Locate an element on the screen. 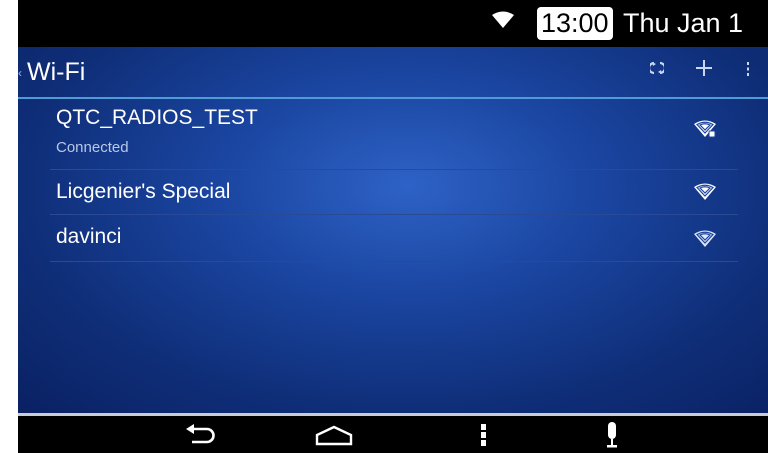 Image resolution: width=768 pixels, height=453 pixels. wifi-network-item: davinci is located at coordinates (394, 238).